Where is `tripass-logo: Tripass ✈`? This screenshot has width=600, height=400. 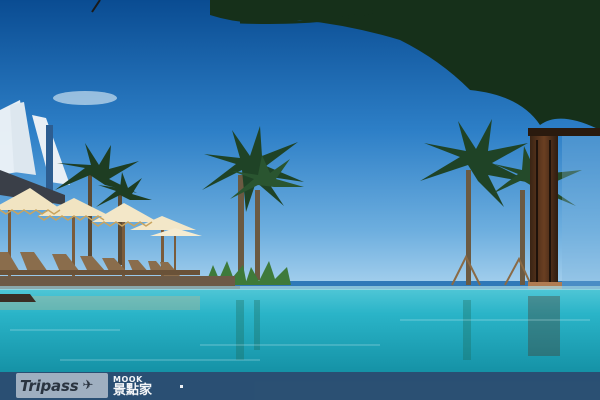 tripass-logo: Tripass ✈ is located at coordinates (62, 385).